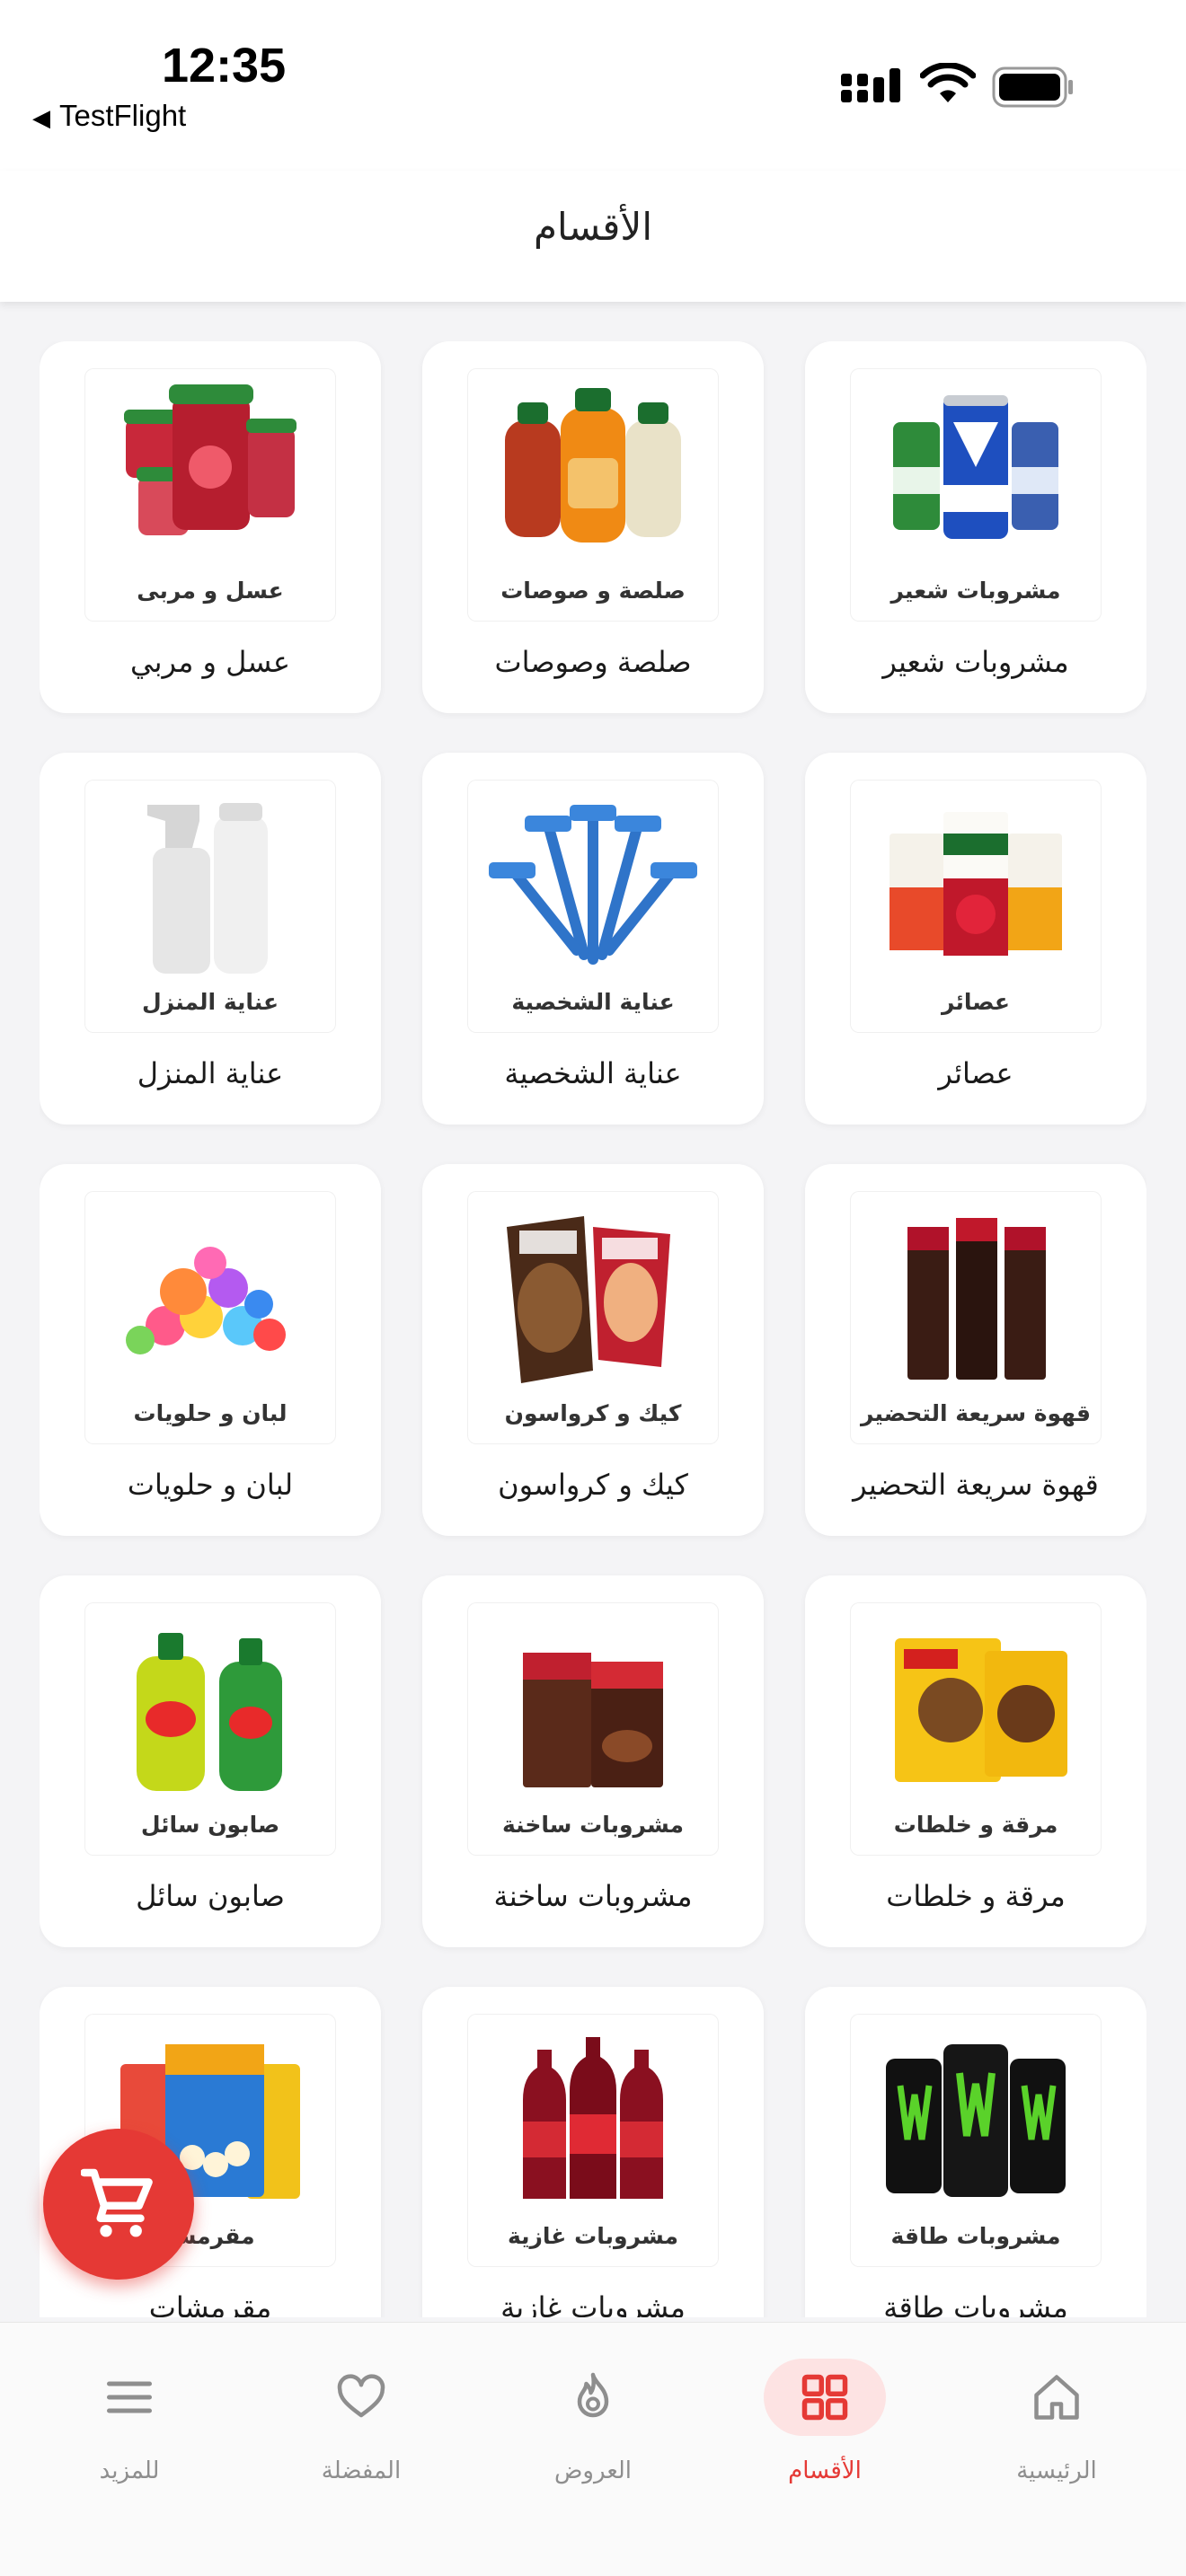 Image resolution: width=1186 pixels, height=2576 pixels. Describe the element at coordinates (824, 2397) in the screenshot. I see `grid-icon` at that location.